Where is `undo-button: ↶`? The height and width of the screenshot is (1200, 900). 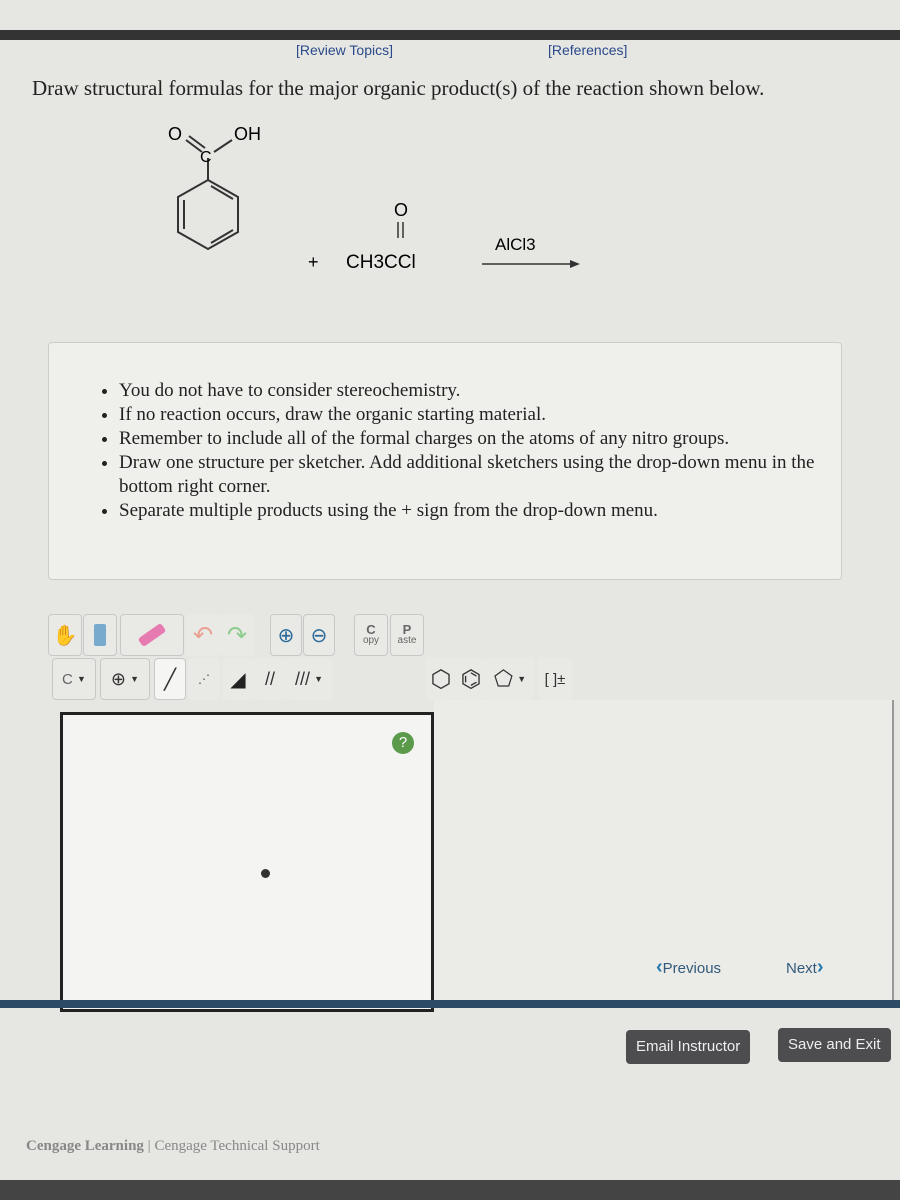
undo-button: ↶ is located at coordinates (203, 635).